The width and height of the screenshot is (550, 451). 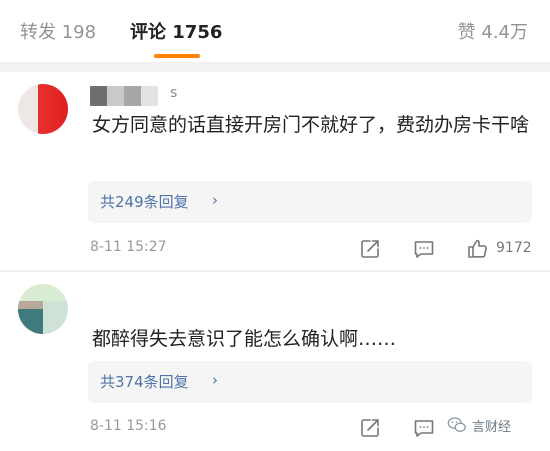 I want to click on wechat-icon, so click(x=456, y=424).